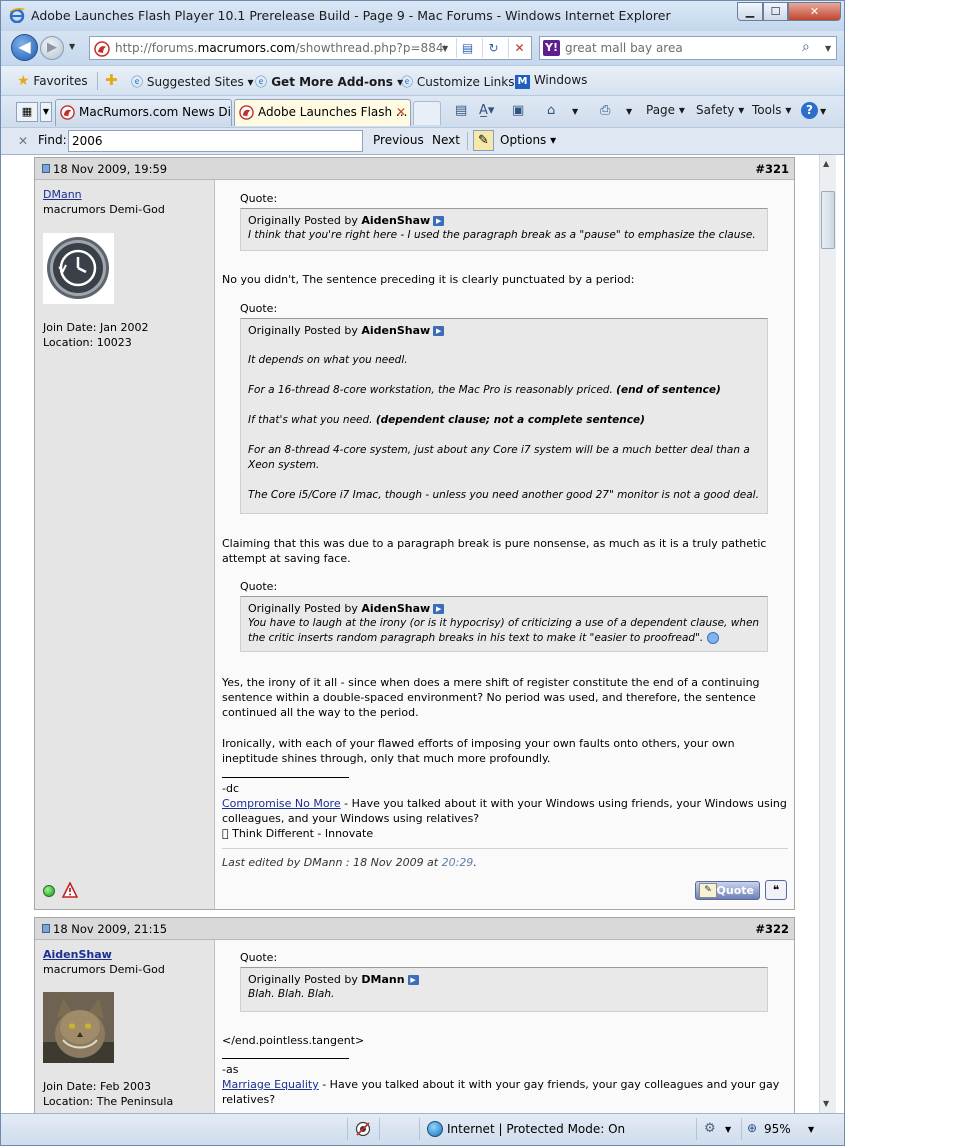 The height and width of the screenshot is (1146, 960). Describe the element at coordinates (461, 110) in the screenshot. I see `feeds-icon: ▤` at that location.